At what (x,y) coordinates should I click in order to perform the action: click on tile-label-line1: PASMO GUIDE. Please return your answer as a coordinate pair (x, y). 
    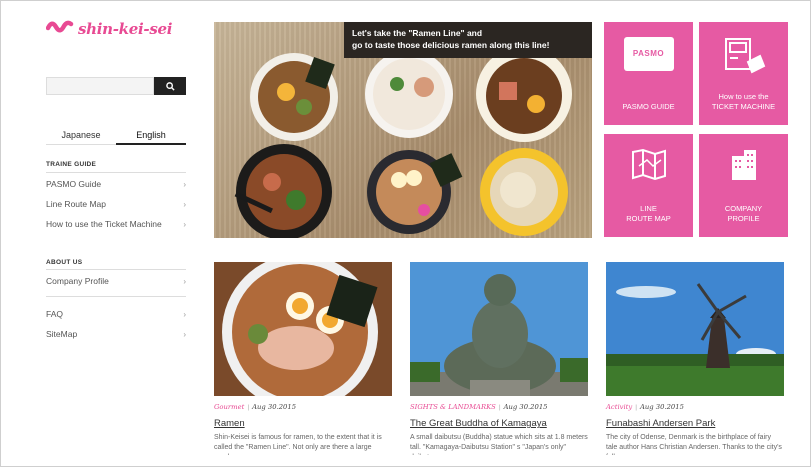
    Looking at the image, I should click on (648, 106).